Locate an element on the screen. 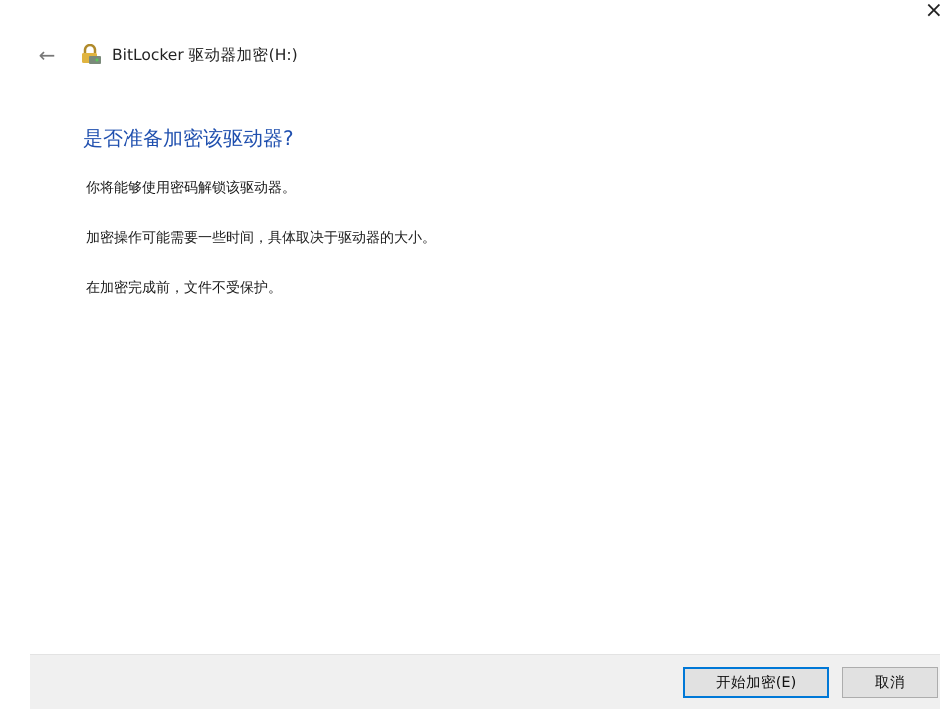 The height and width of the screenshot is (709, 952). lock-drive-icon is located at coordinates (91, 55).